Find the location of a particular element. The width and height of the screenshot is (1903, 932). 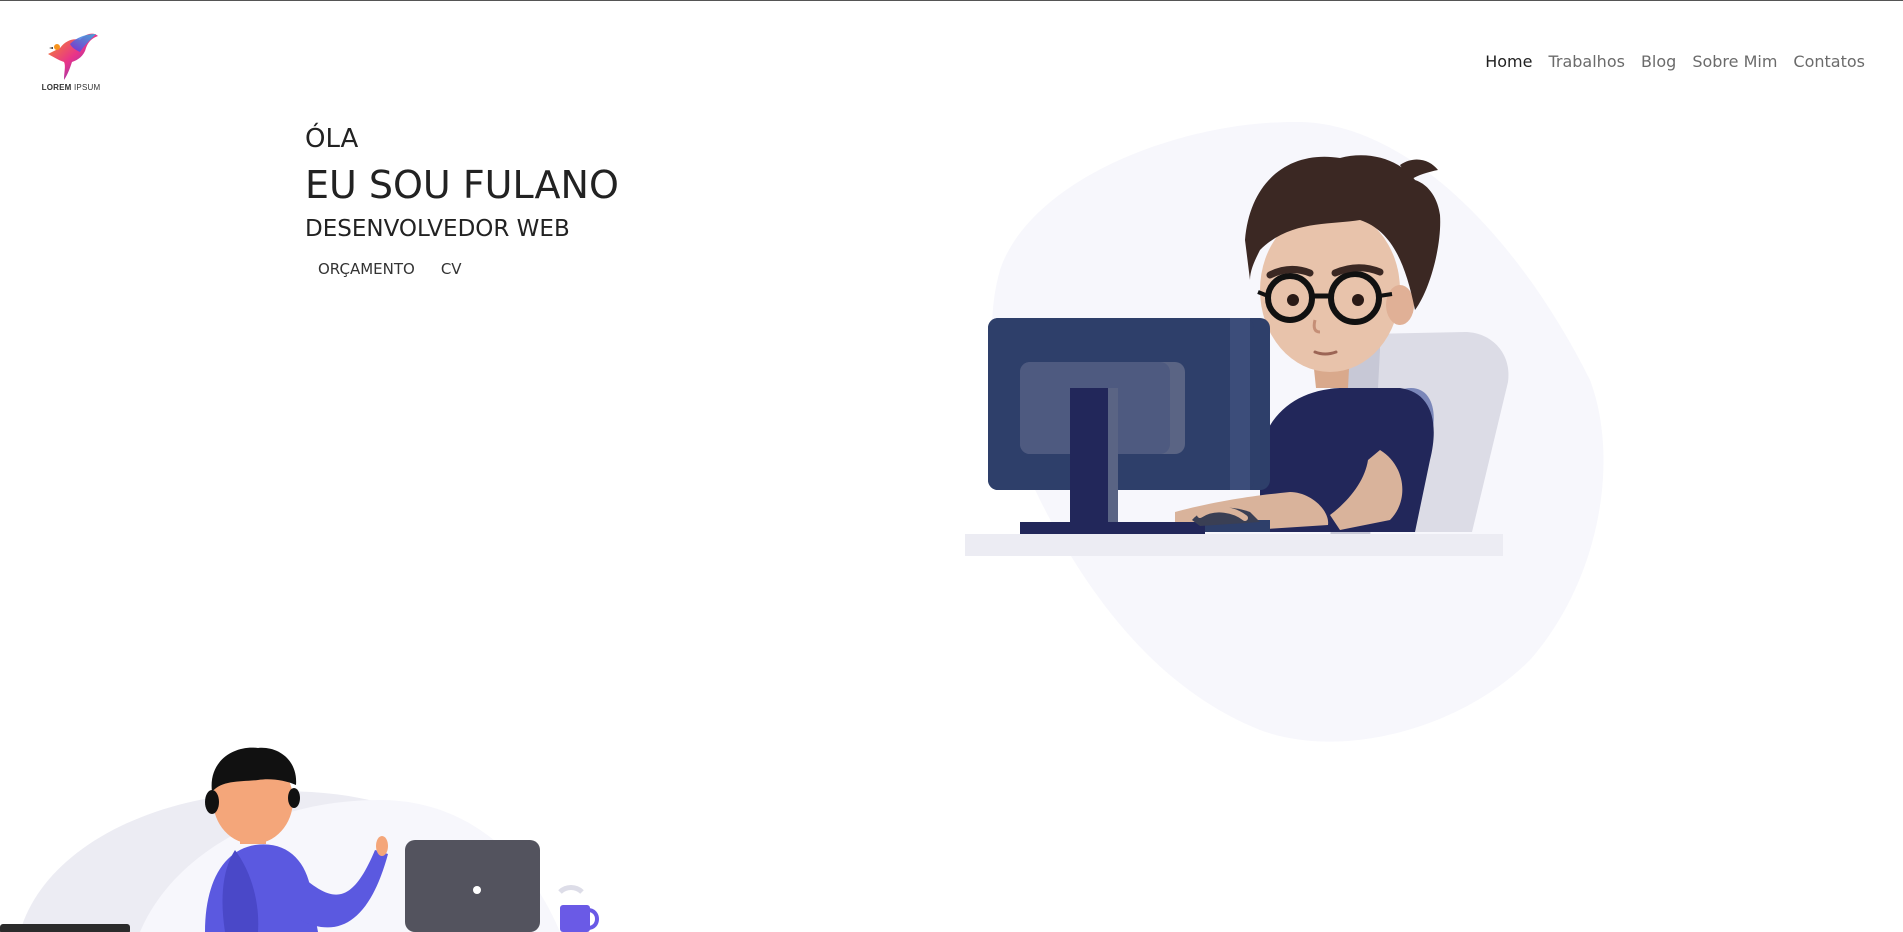

hero-actions: ORÇAMENTO CV is located at coordinates (462, 269).